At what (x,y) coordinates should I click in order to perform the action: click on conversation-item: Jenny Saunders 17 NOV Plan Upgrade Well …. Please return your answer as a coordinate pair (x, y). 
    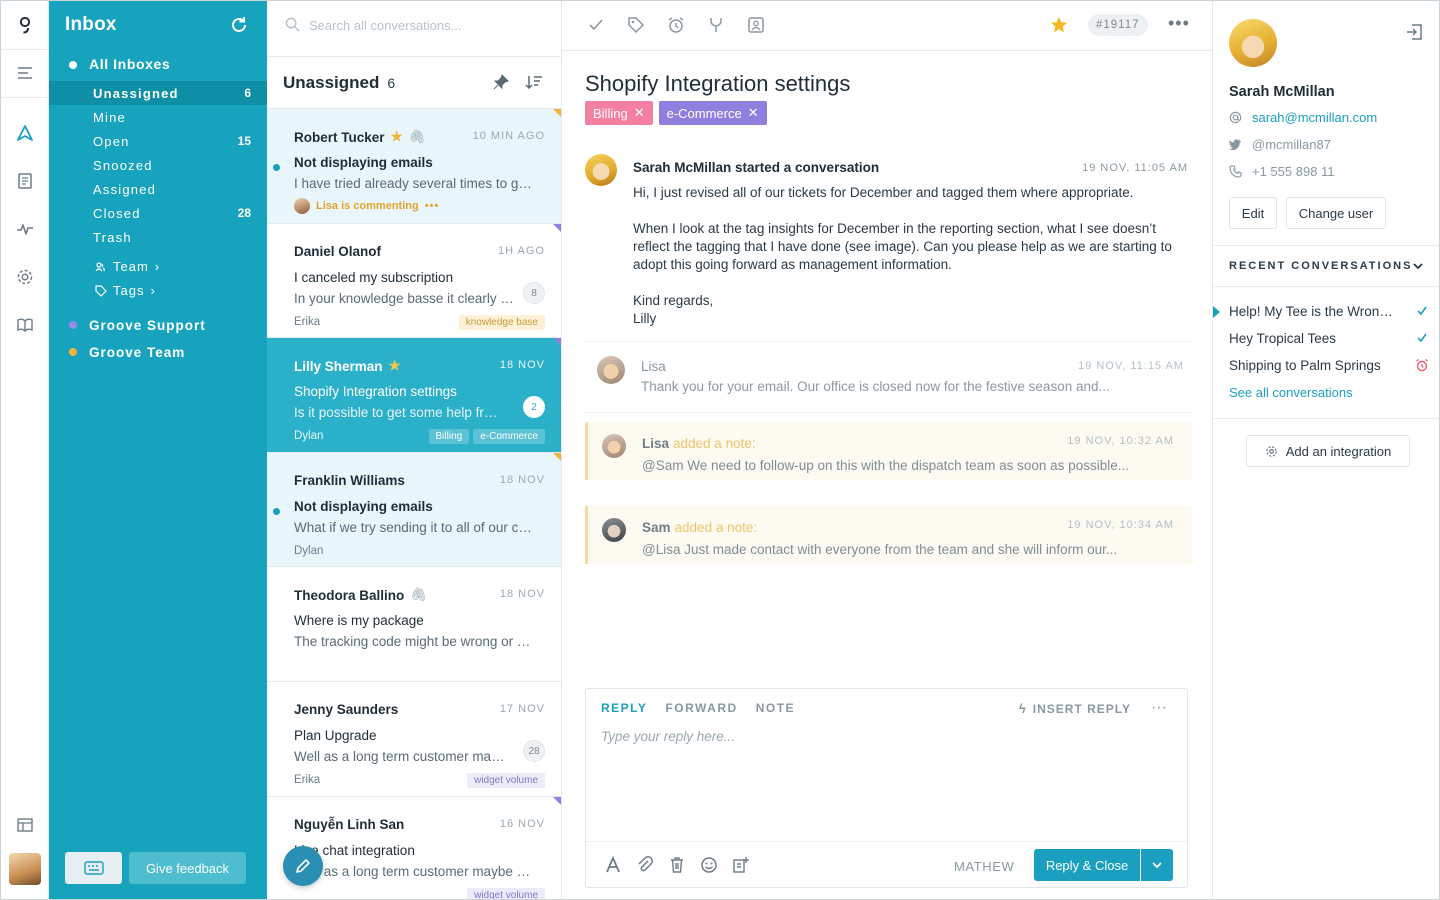
    Looking at the image, I should click on (414, 739).